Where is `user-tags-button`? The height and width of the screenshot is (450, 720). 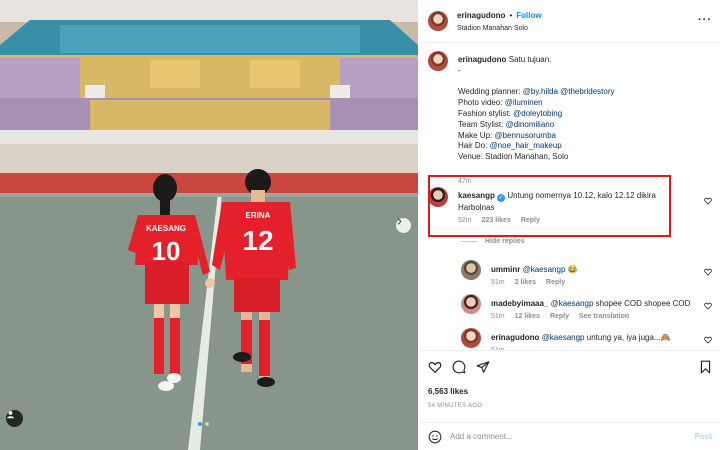 user-tags-button is located at coordinates (14, 418).